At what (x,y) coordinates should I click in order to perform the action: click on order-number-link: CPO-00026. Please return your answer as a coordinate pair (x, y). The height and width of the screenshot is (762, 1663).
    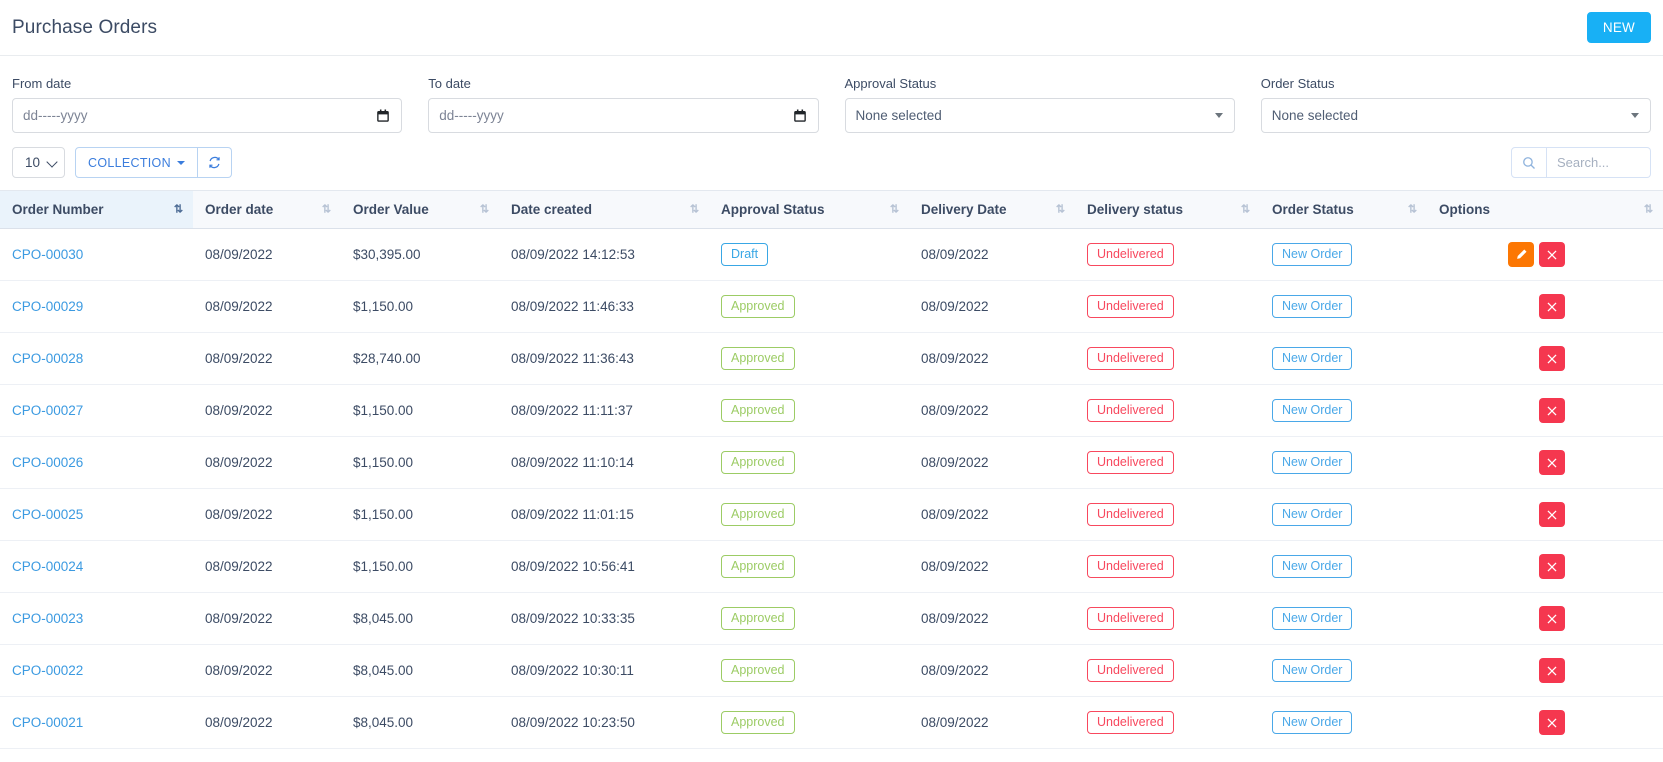
    Looking at the image, I should click on (47, 462).